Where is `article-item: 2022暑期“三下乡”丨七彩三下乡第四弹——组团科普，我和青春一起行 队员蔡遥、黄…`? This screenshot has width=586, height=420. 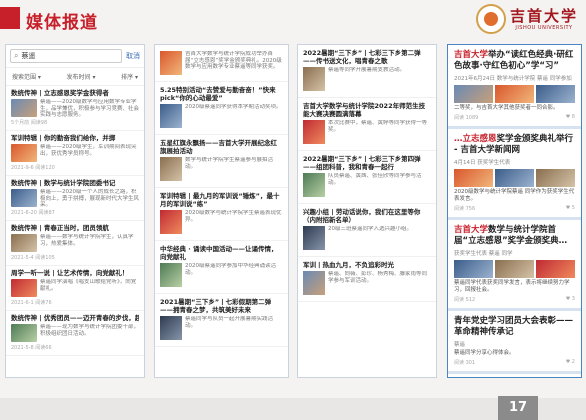
article-item: 2022暑期“三下乡”丨七彩三下乡第四弹——组团科普，我和青春一起行 队员蔡遥、黄… is located at coordinates (367, 177).